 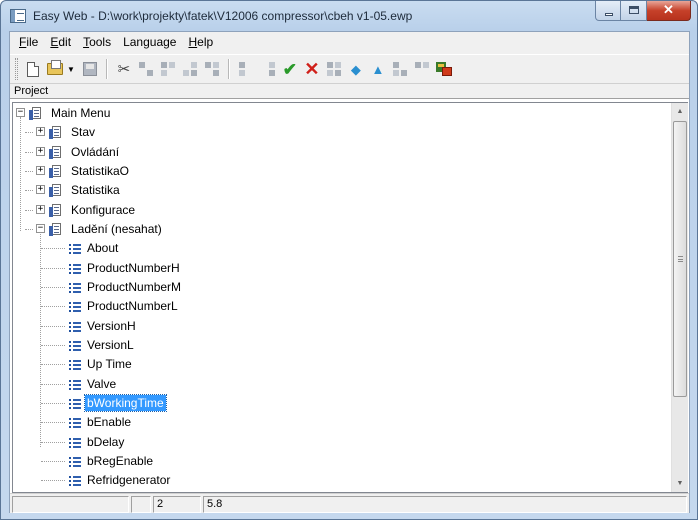 What do you see at coordinates (83, 132) in the screenshot?
I see `tree-folder: Stav` at bounding box center [83, 132].